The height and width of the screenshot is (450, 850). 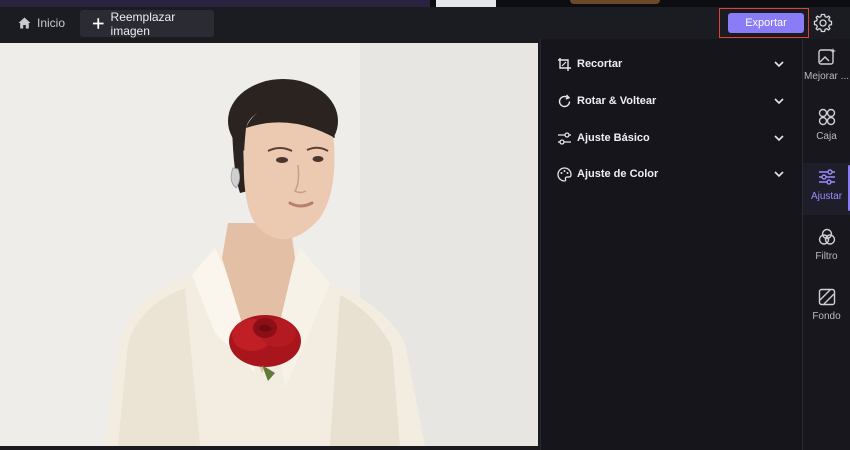 What do you see at coordinates (143, 23) in the screenshot?
I see `replace-image-label: Reemplazar imagen` at bounding box center [143, 23].